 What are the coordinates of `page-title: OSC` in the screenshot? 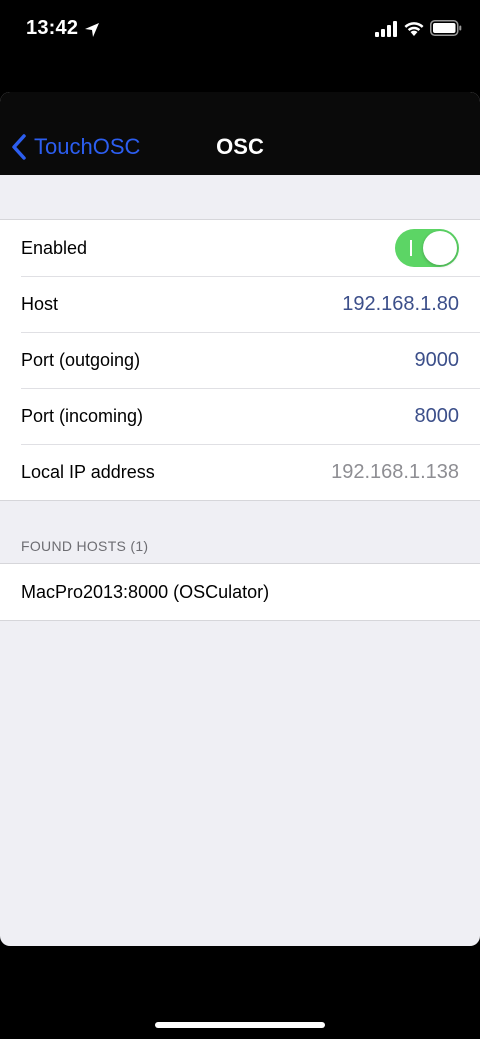 It's located at (240, 146).